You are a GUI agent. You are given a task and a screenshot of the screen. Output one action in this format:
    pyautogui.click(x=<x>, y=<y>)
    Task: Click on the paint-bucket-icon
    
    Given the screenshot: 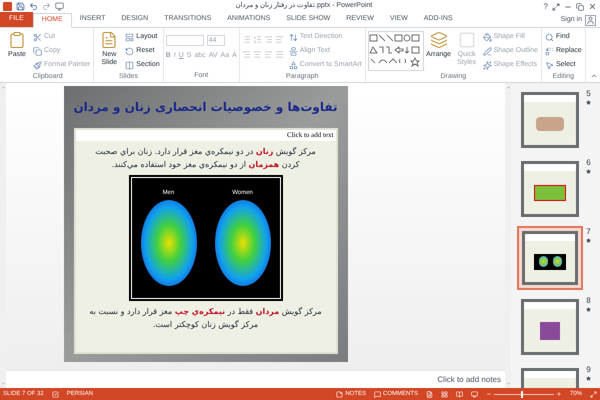 What is the action you would take?
    pyautogui.click(x=487, y=37)
    